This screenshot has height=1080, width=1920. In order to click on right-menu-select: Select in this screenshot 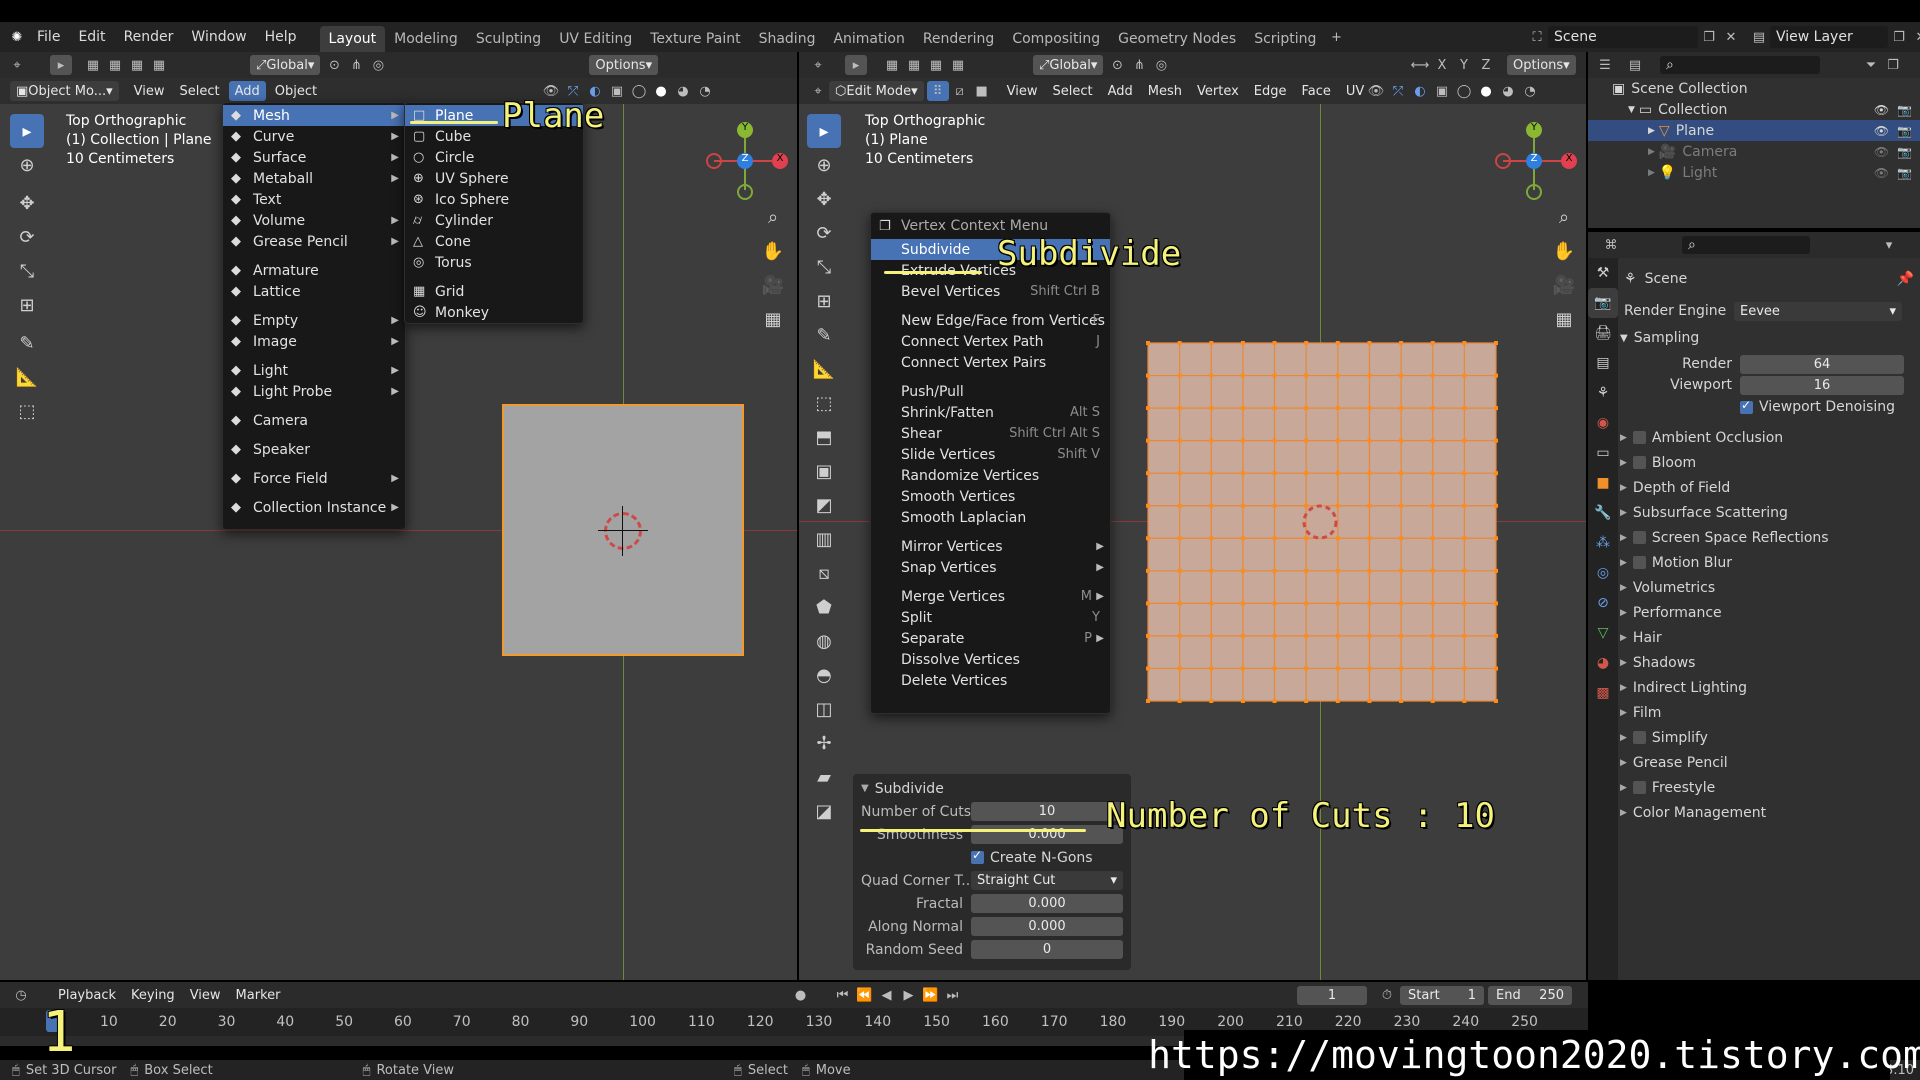, I will do `click(1072, 91)`.